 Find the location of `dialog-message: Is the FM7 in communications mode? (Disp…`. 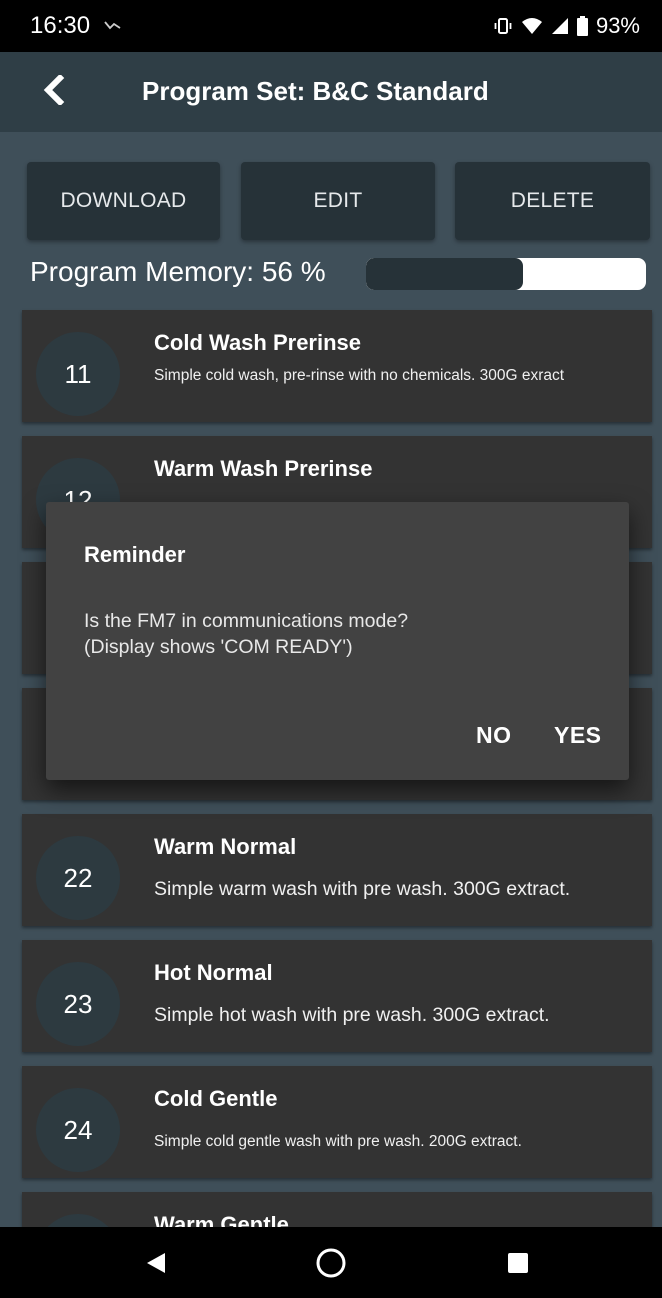

dialog-message: Is the FM7 in communications mode? (Disp… is located at coordinates (246, 634).